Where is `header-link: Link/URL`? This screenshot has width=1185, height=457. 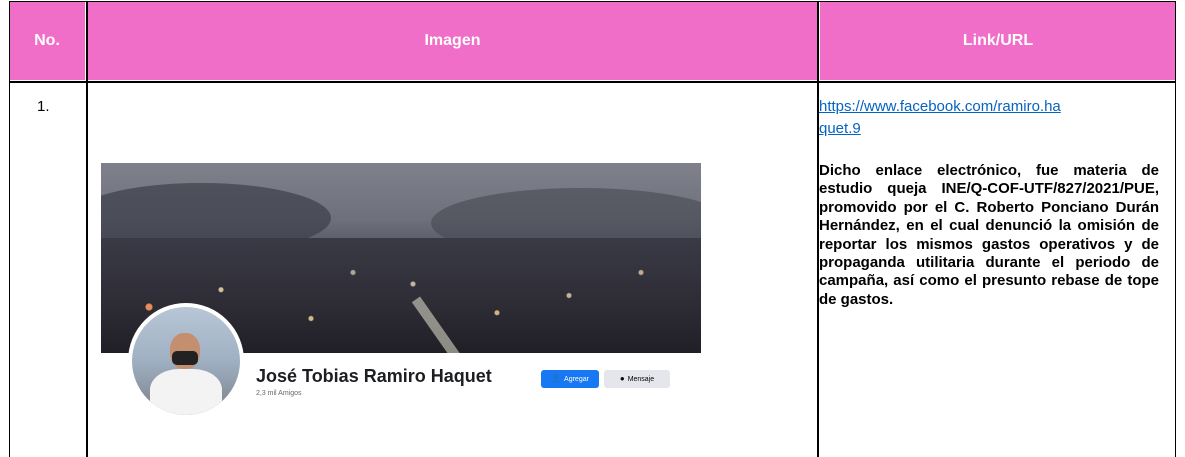
header-link: Link/URL is located at coordinates (998, 40).